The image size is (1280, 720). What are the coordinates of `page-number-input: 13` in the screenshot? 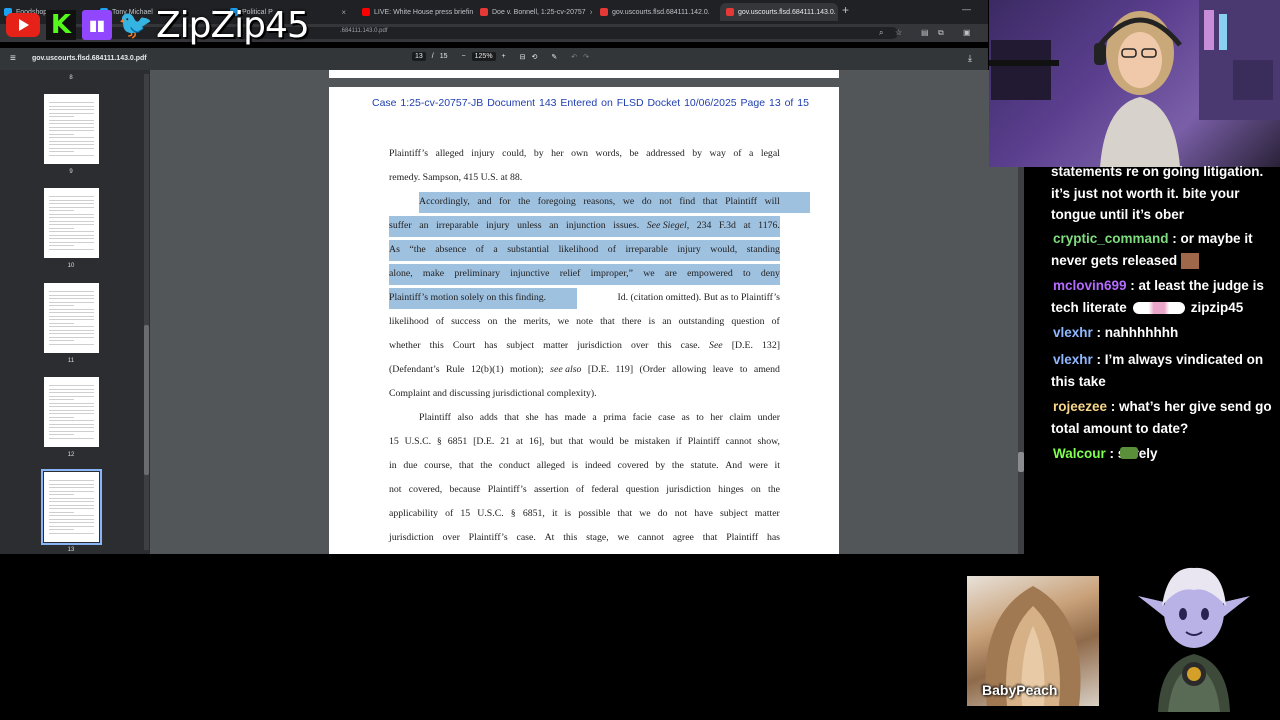 It's located at (419, 56).